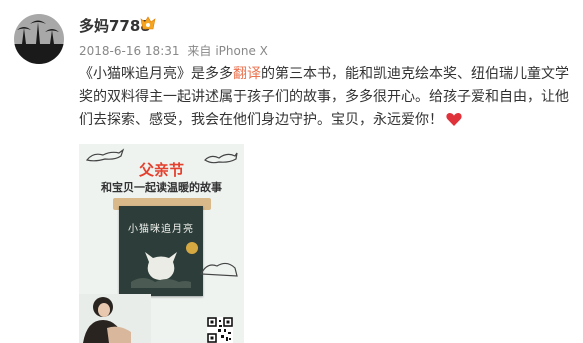 This screenshot has width=583, height=343. Describe the element at coordinates (219, 269) in the screenshot. I see `sitting-cat-icon` at that location.